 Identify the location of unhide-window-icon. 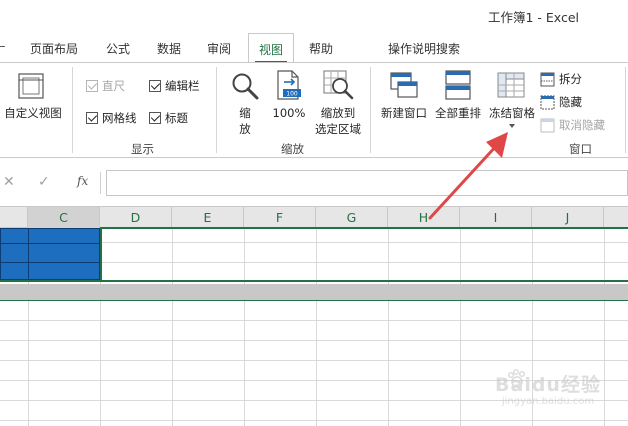
(547, 125).